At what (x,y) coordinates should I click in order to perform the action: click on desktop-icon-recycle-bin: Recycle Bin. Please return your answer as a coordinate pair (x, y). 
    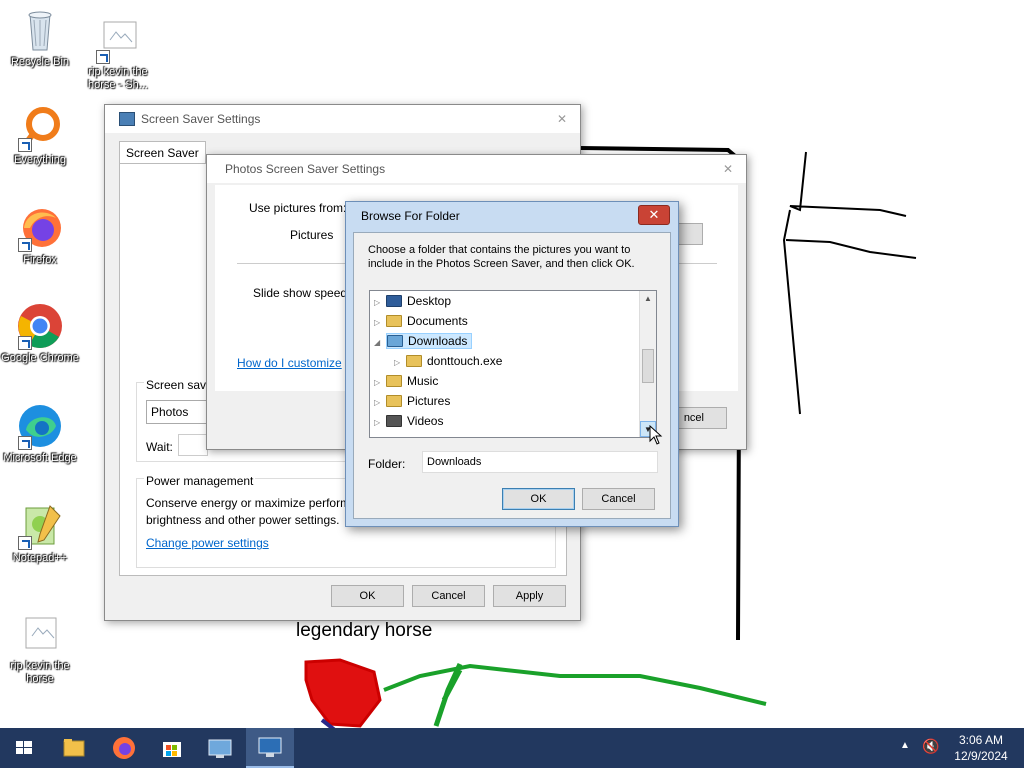
    Looking at the image, I should click on (40, 37).